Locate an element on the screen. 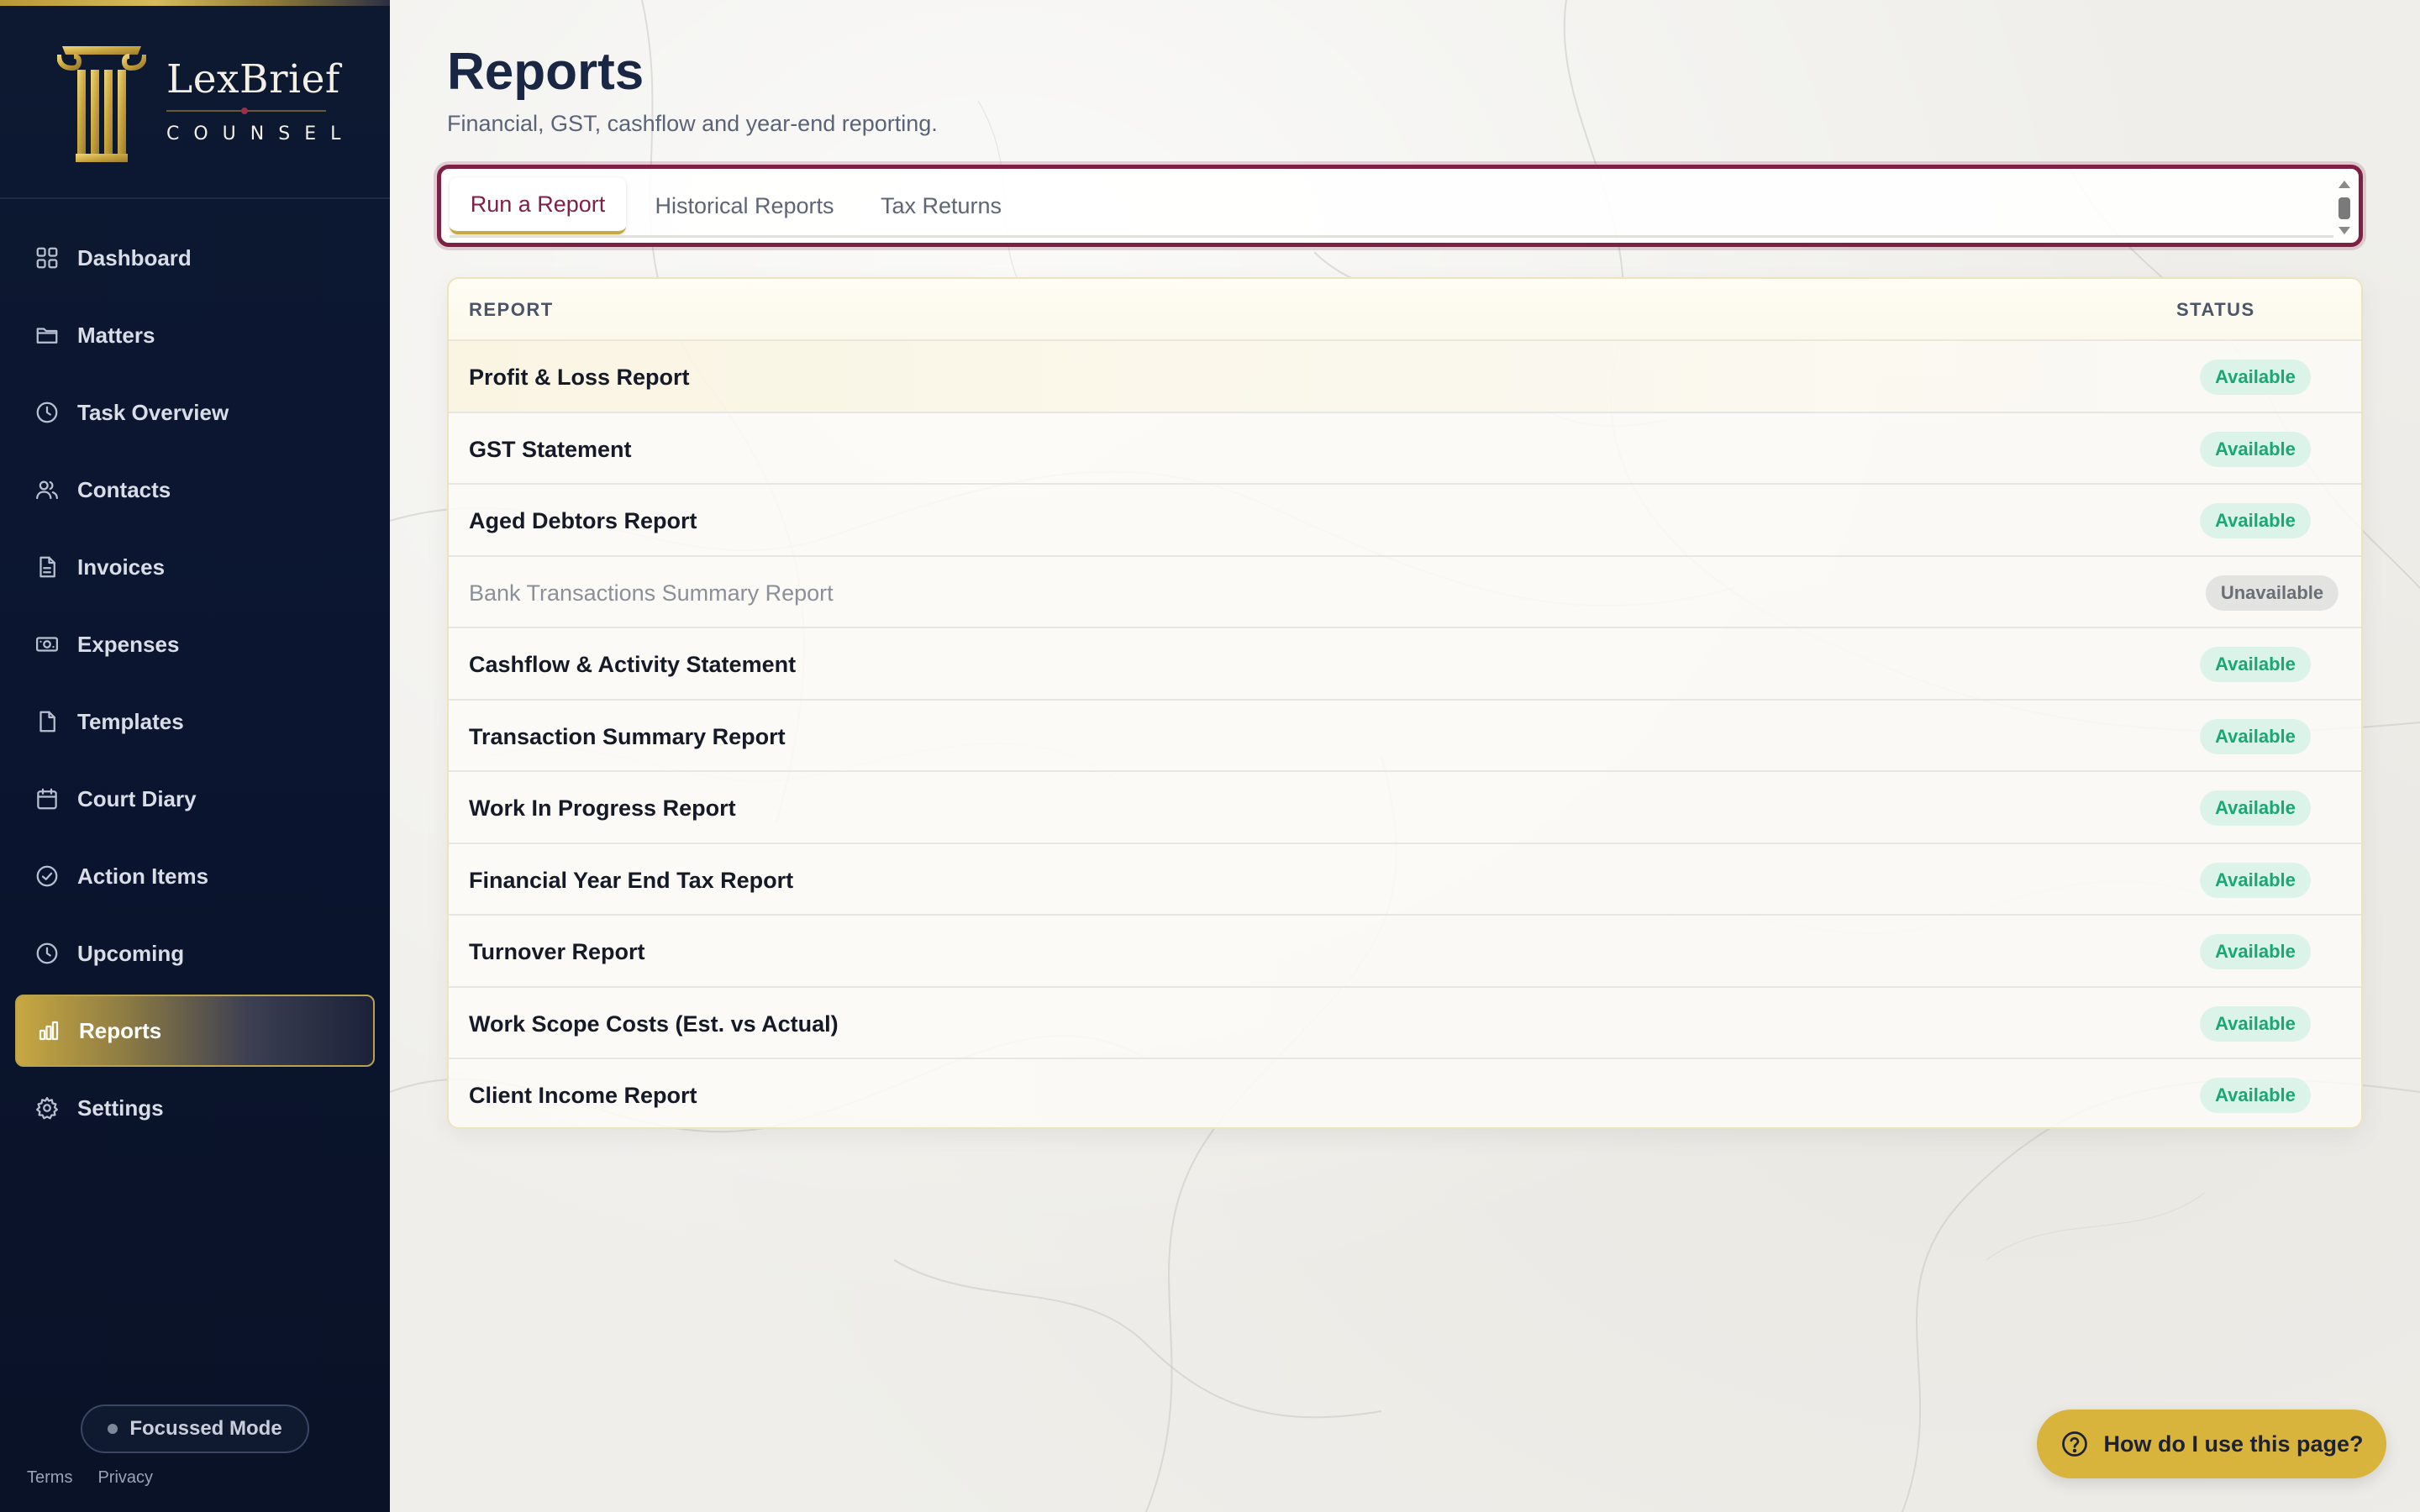  report-name: Work Scope Costs (Est. vs Actual) is located at coordinates (654, 1024).